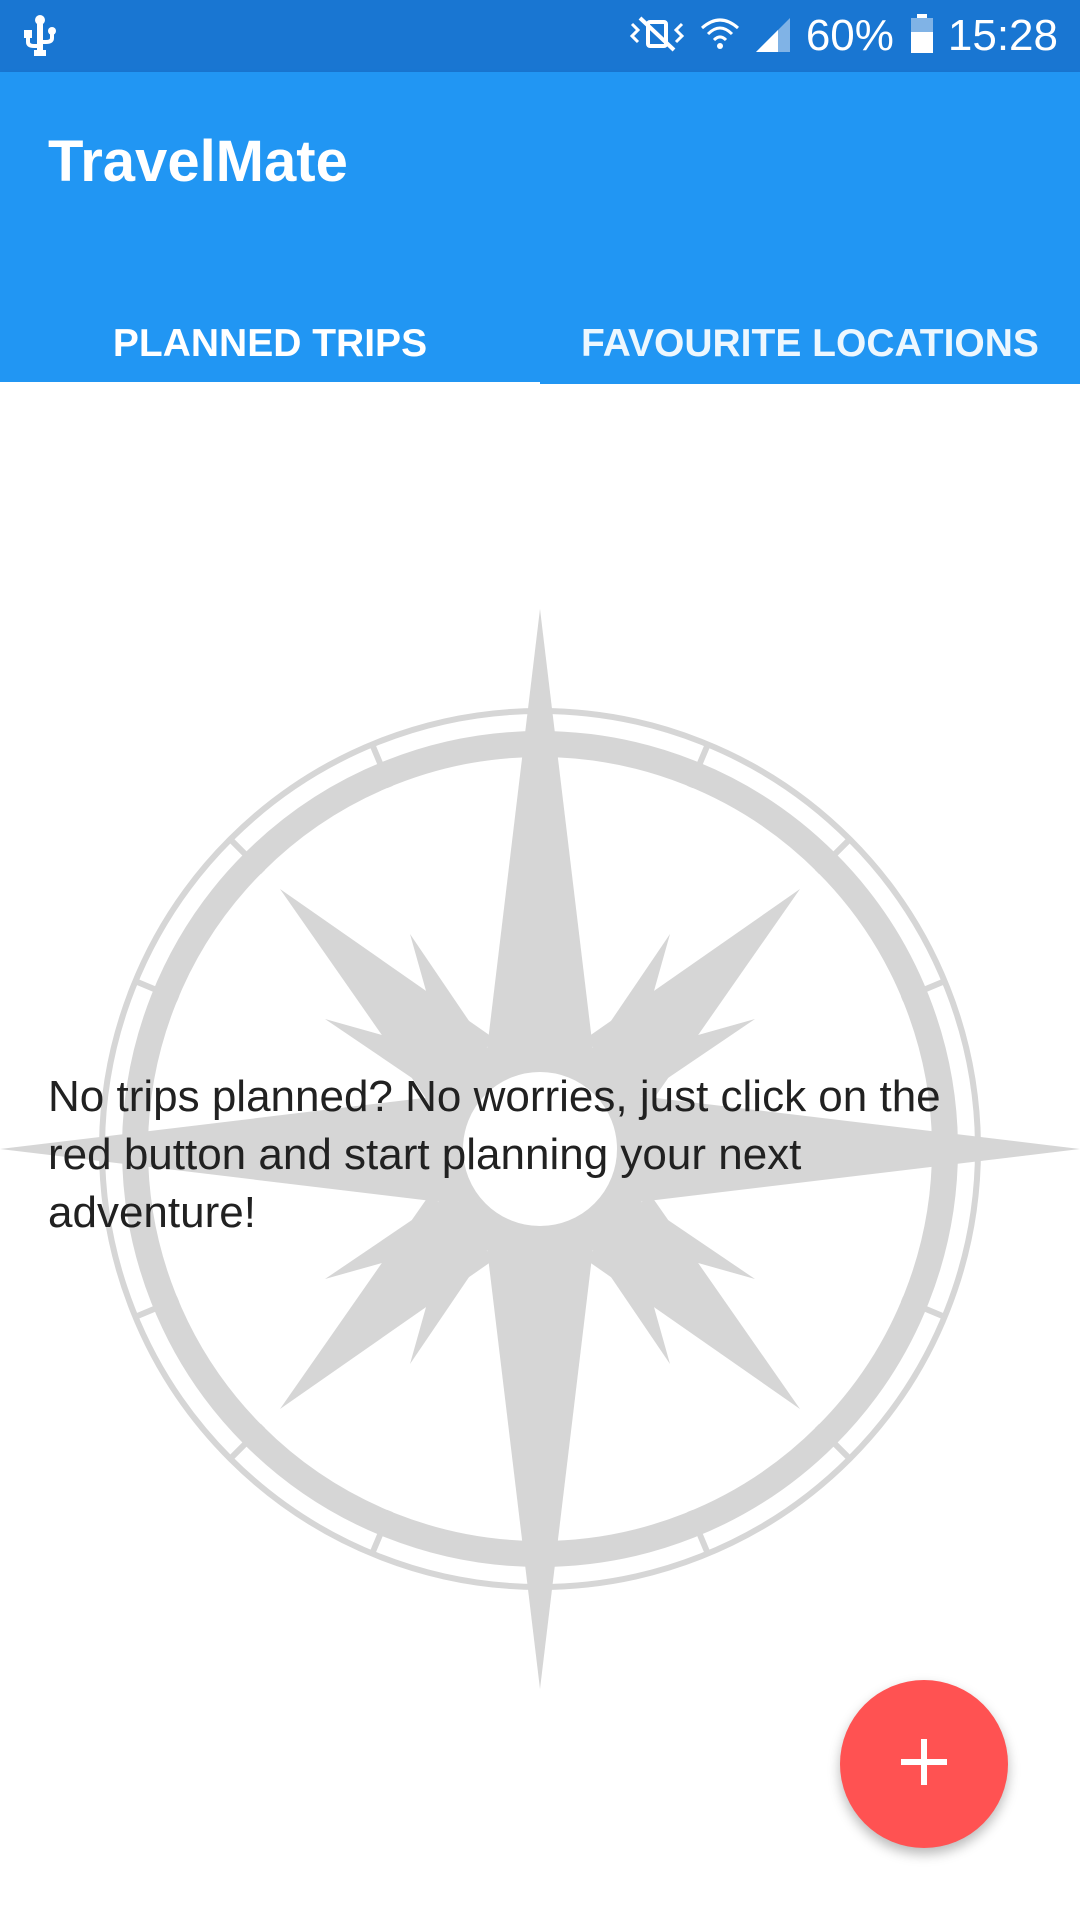 This screenshot has width=1080, height=1920. I want to click on tab-bar: PLANNED TRIPS FAVOURITE LOCATIONS, so click(540, 346).